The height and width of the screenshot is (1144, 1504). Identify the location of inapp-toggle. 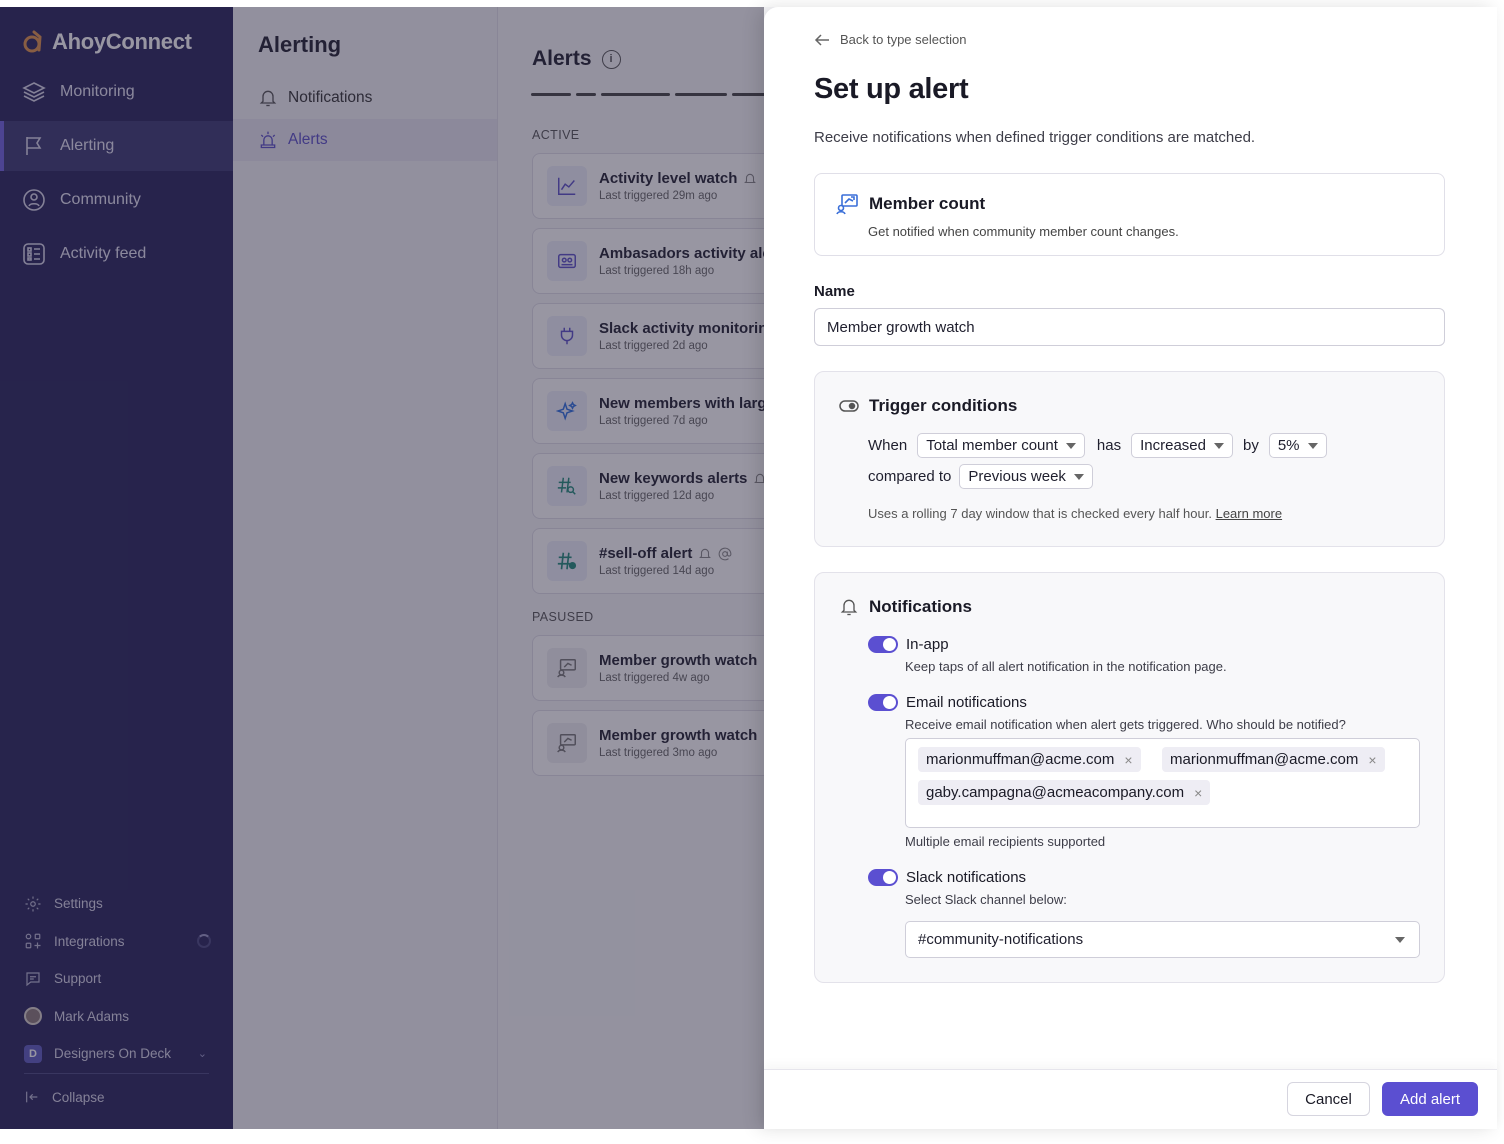
(883, 644).